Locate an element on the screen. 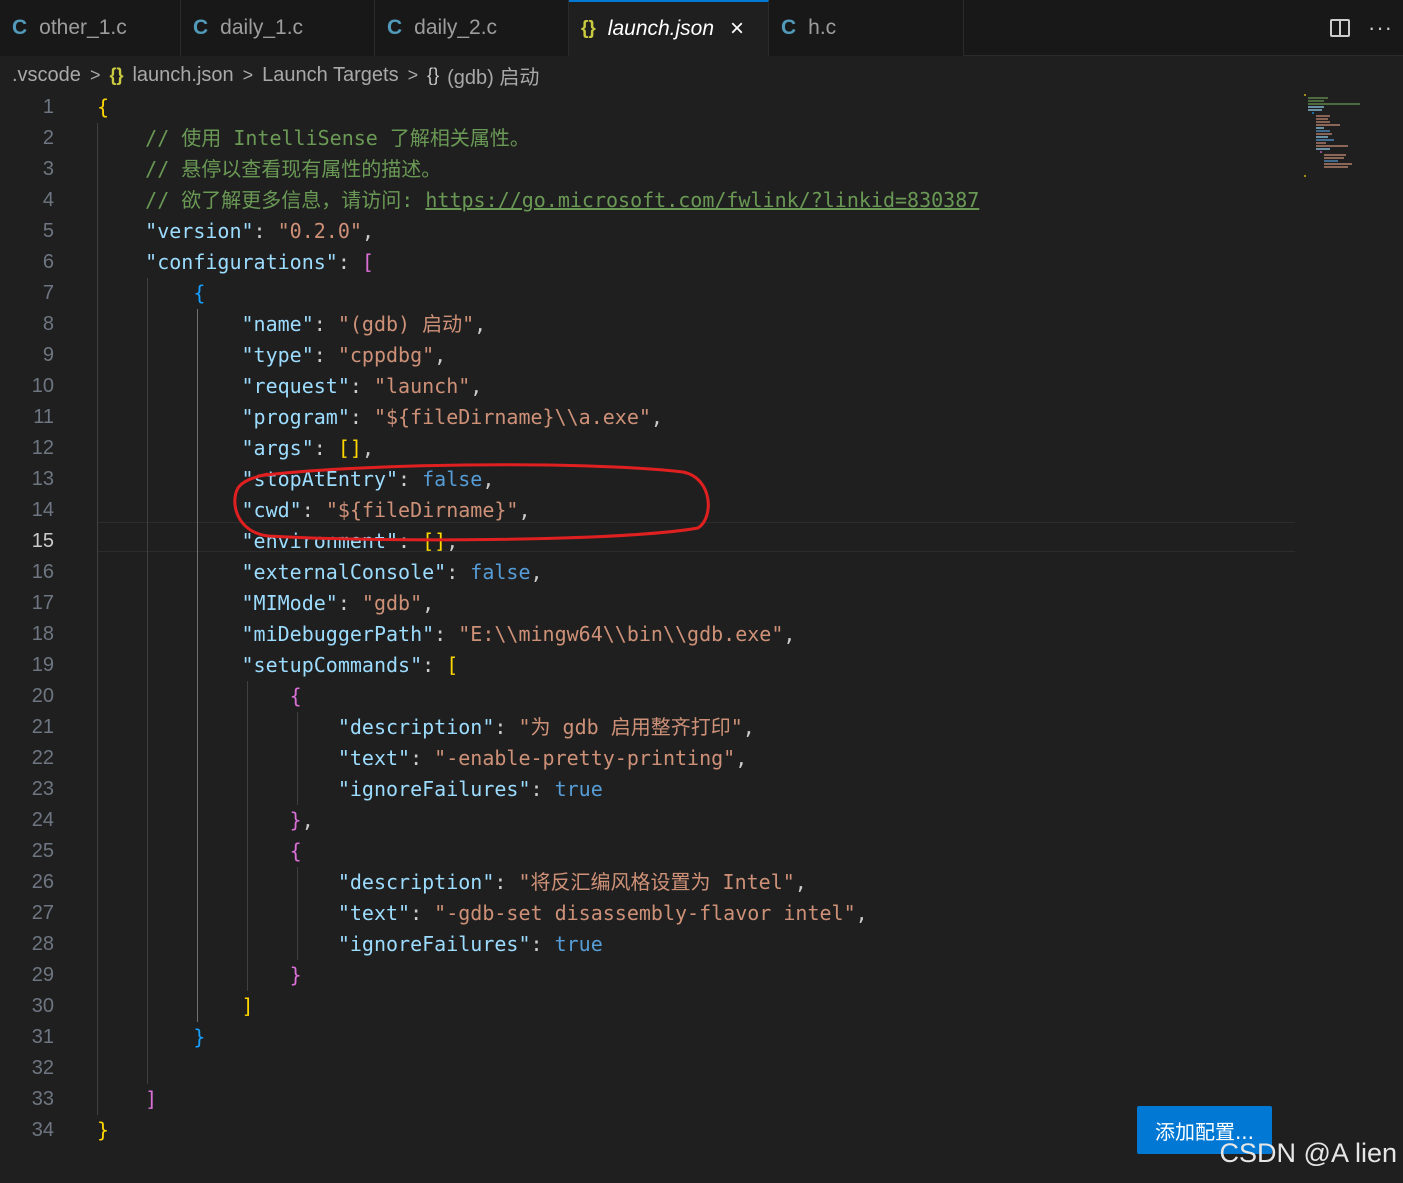 This screenshot has width=1403, height=1183. breadcrumb-section: Launch Targets is located at coordinates (330, 75).